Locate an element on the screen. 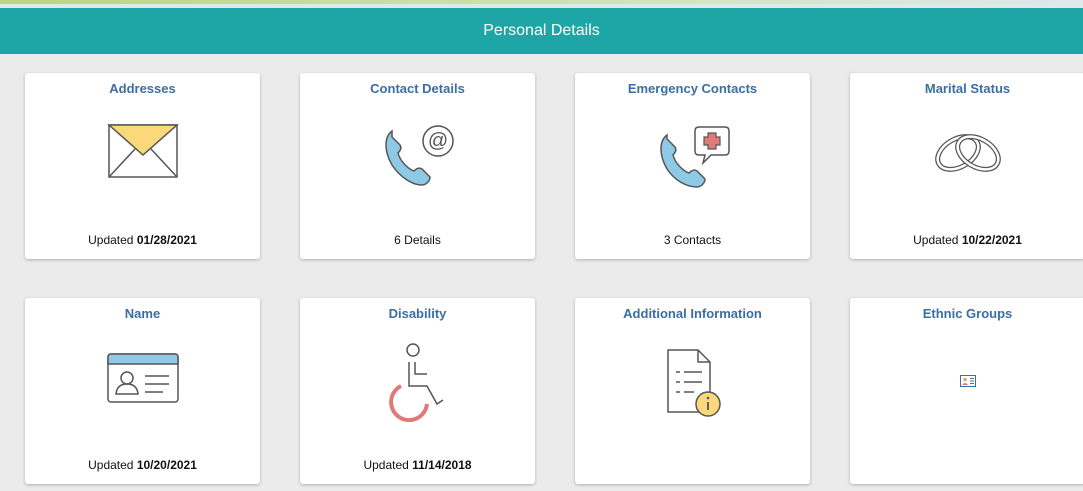 The width and height of the screenshot is (1083, 491). tile-footer: Updated 10/22/2021 is located at coordinates (966, 240).